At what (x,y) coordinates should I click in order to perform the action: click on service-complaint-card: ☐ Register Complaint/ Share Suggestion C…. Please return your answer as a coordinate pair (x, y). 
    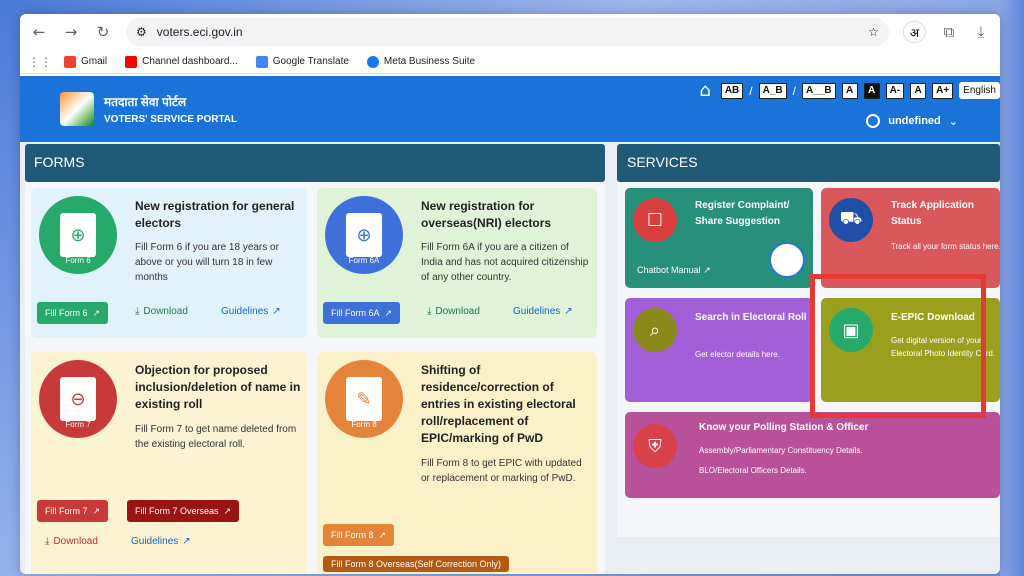
    Looking at the image, I should click on (719, 238).